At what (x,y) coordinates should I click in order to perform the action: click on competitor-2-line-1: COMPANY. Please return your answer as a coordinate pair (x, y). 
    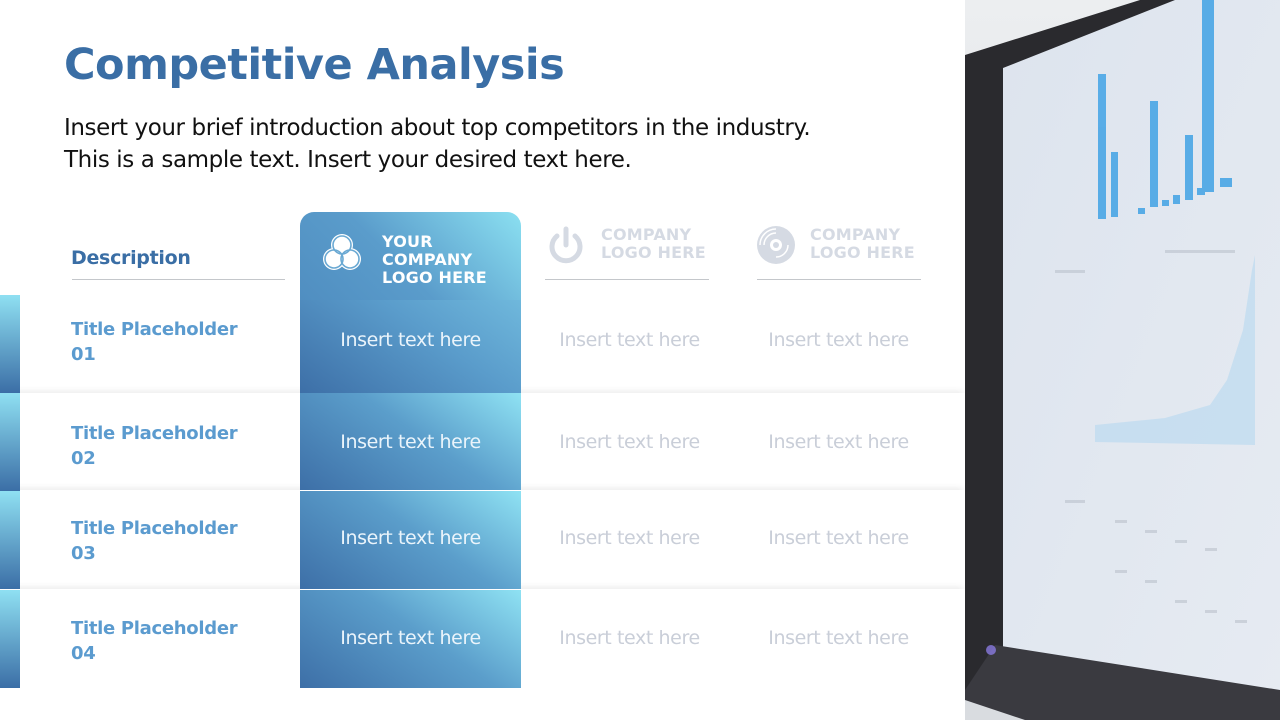
    Looking at the image, I should click on (855, 234).